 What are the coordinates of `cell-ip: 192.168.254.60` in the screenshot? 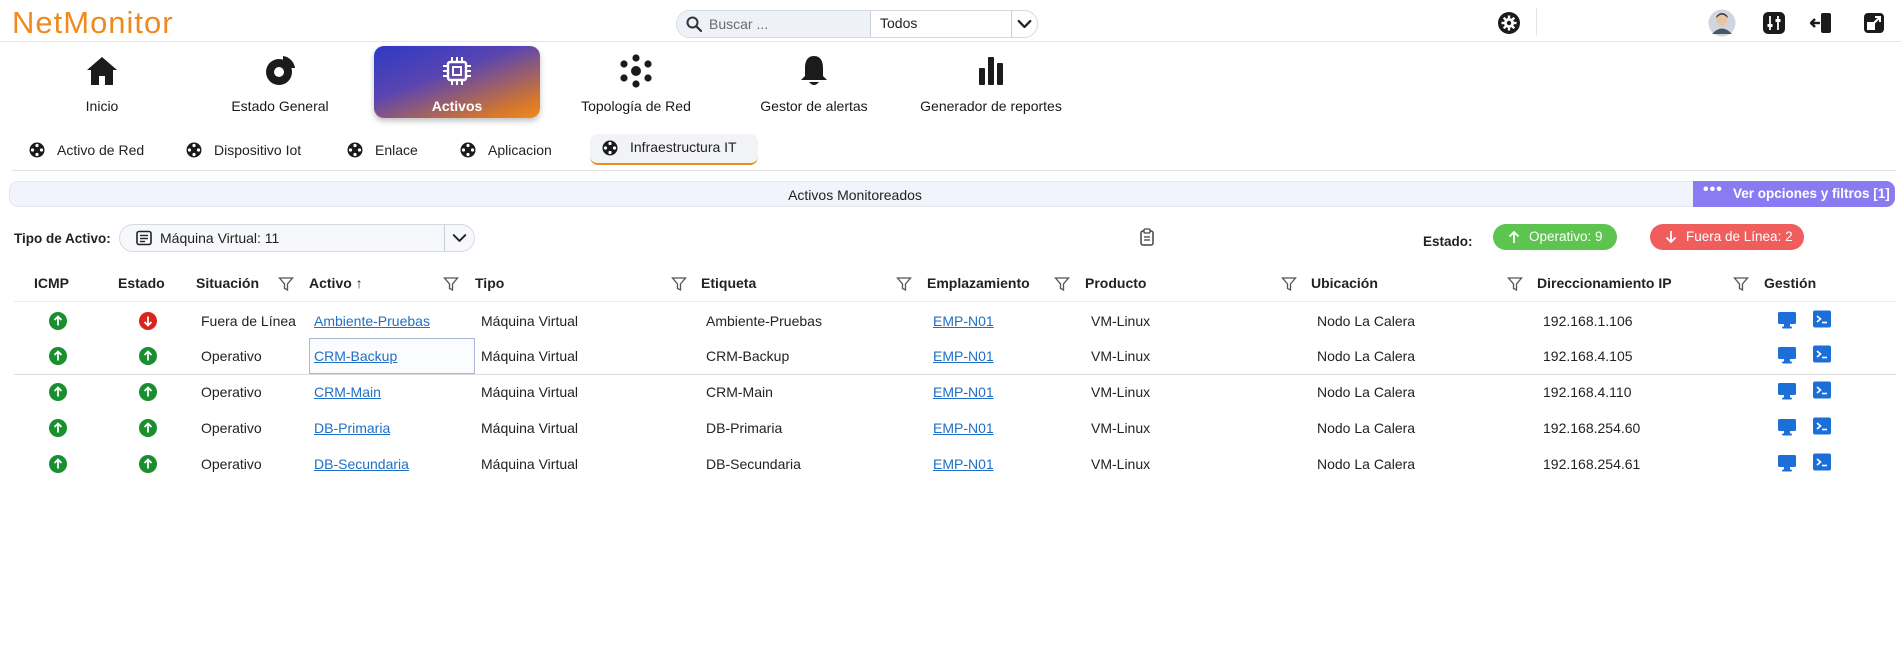 It's located at (1592, 428).